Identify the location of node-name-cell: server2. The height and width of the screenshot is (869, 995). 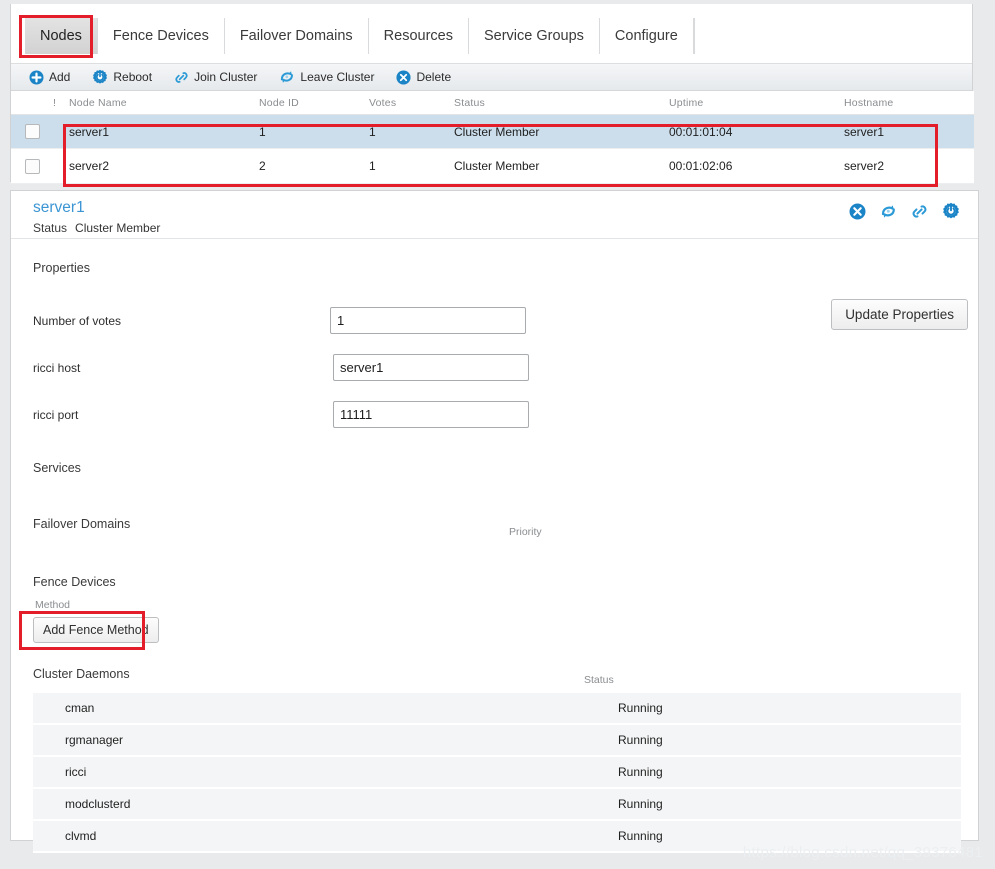
(164, 166).